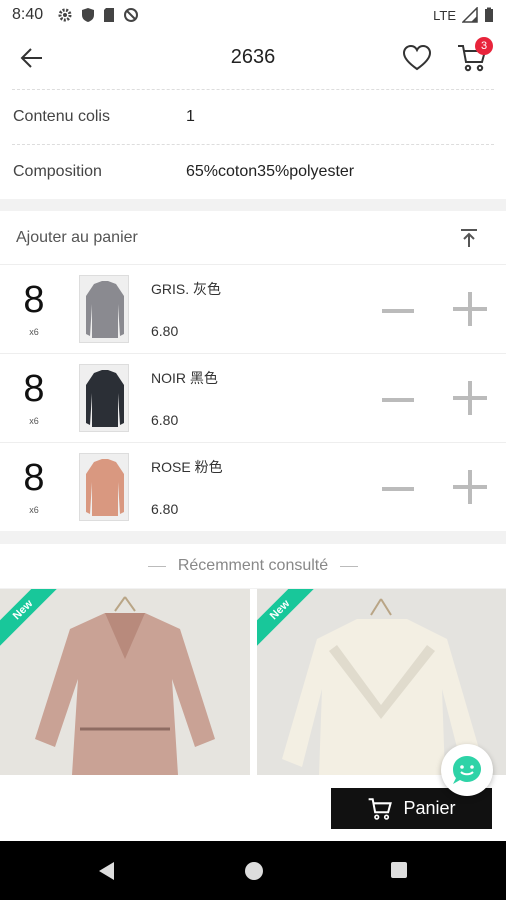  What do you see at coordinates (57, 171) in the screenshot?
I see `detail-label: Composition` at bounding box center [57, 171].